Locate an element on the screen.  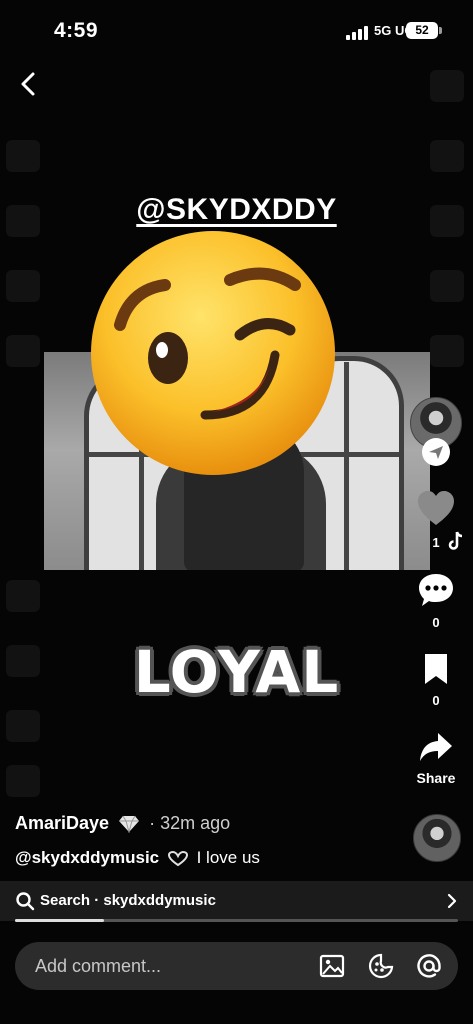
comment-button: 0 is located at coordinates (436, 601).